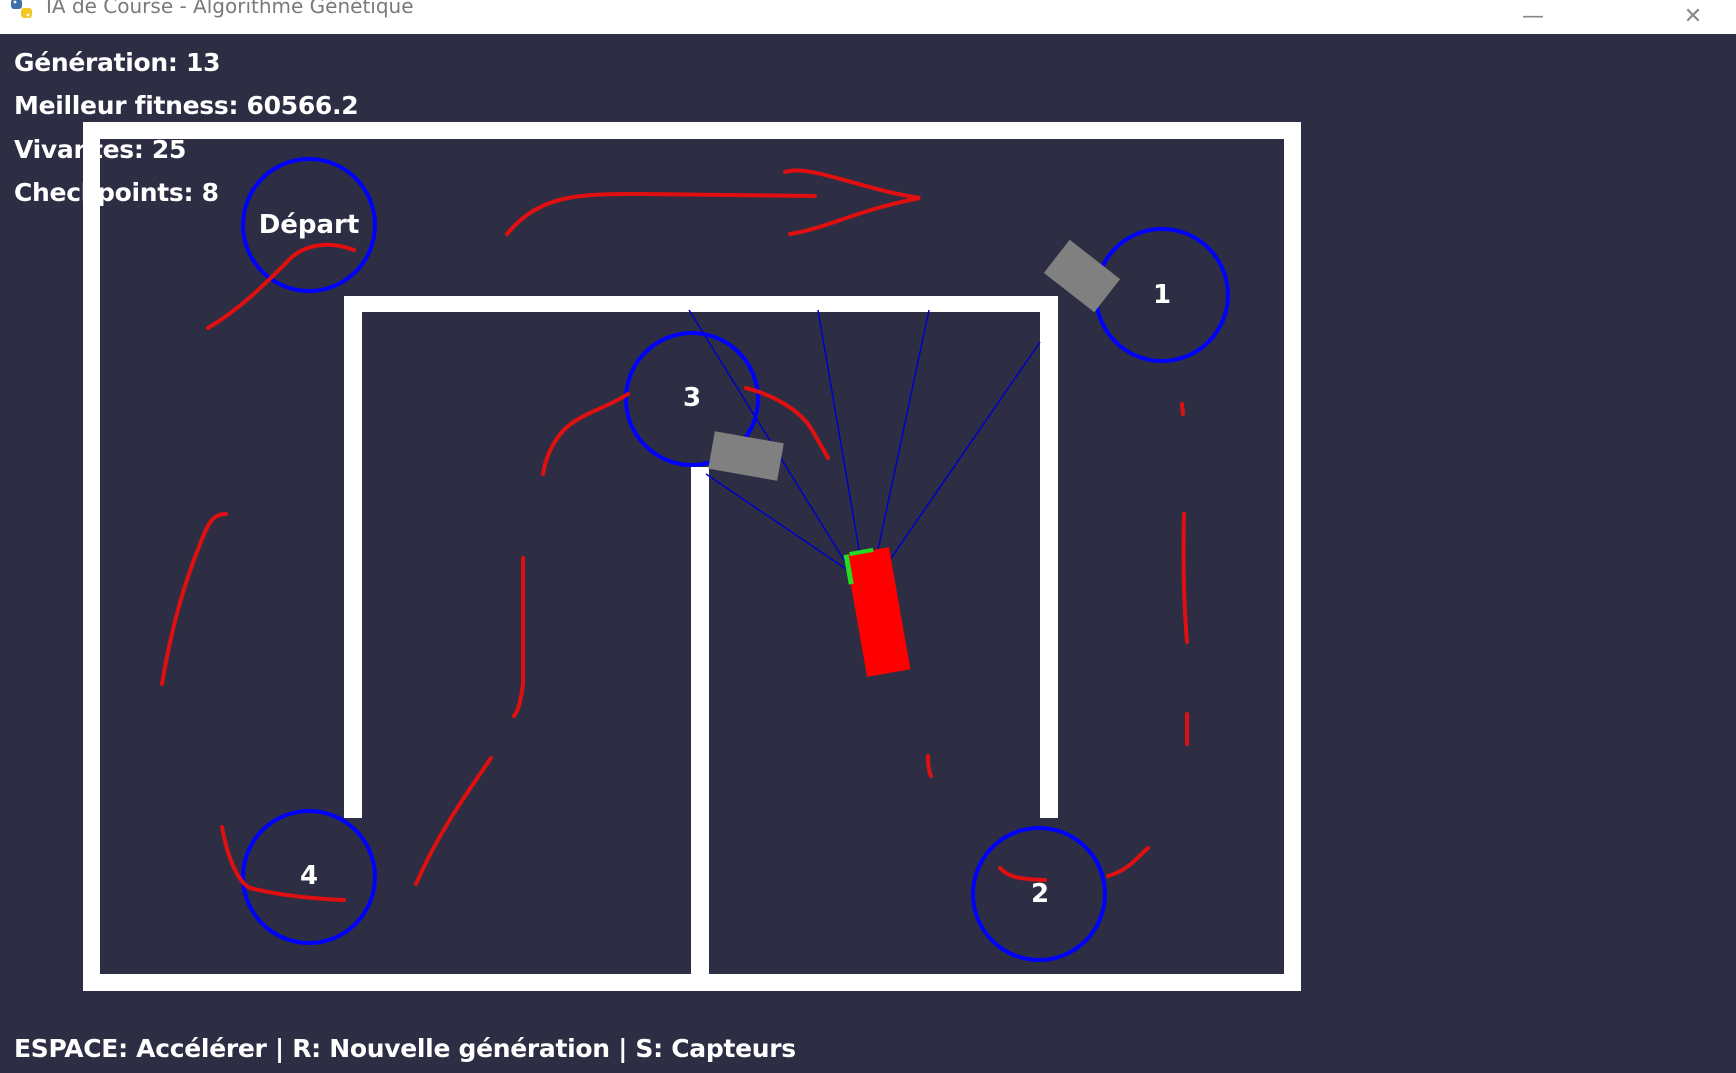 The height and width of the screenshot is (1073, 1736). I want to click on annotation-arrow-shaft, so click(661, 213).